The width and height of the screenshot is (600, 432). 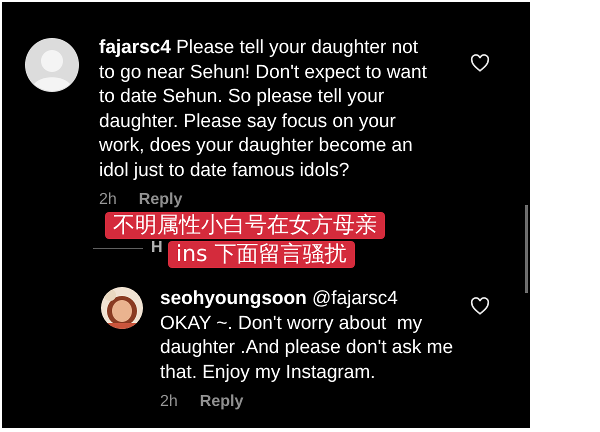 What do you see at coordinates (526, 249) in the screenshot?
I see `scrollbar` at bounding box center [526, 249].